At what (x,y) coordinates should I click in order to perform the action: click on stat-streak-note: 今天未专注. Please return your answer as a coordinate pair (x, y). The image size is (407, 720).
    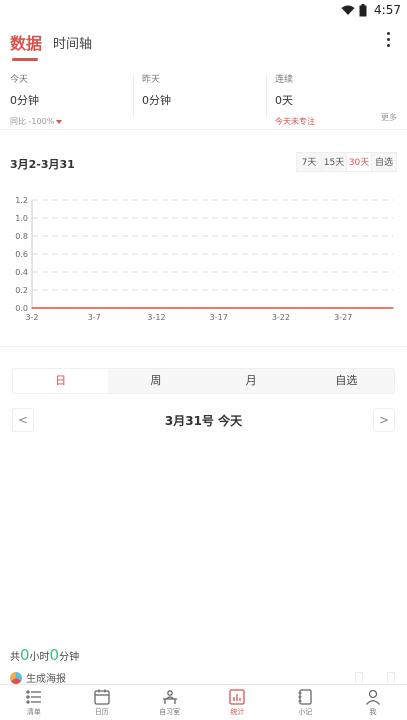
    Looking at the image, I should click on (295, 121).